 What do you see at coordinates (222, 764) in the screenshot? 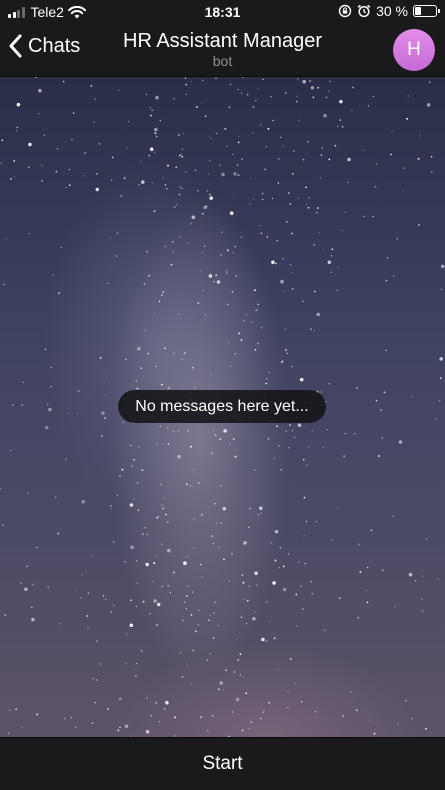
I see `start-button: Start` at bounding box center [222, 764].